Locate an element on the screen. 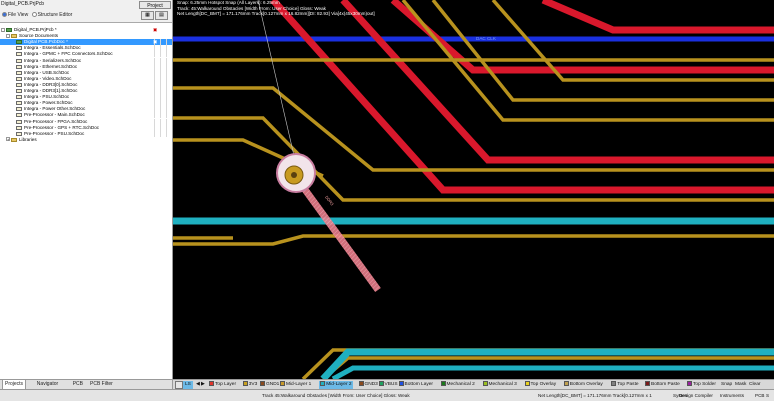 Image resolution: width=774 pixels, height=401 pixels. layer-tab: 3V3 is located at coordinates (250, 385).